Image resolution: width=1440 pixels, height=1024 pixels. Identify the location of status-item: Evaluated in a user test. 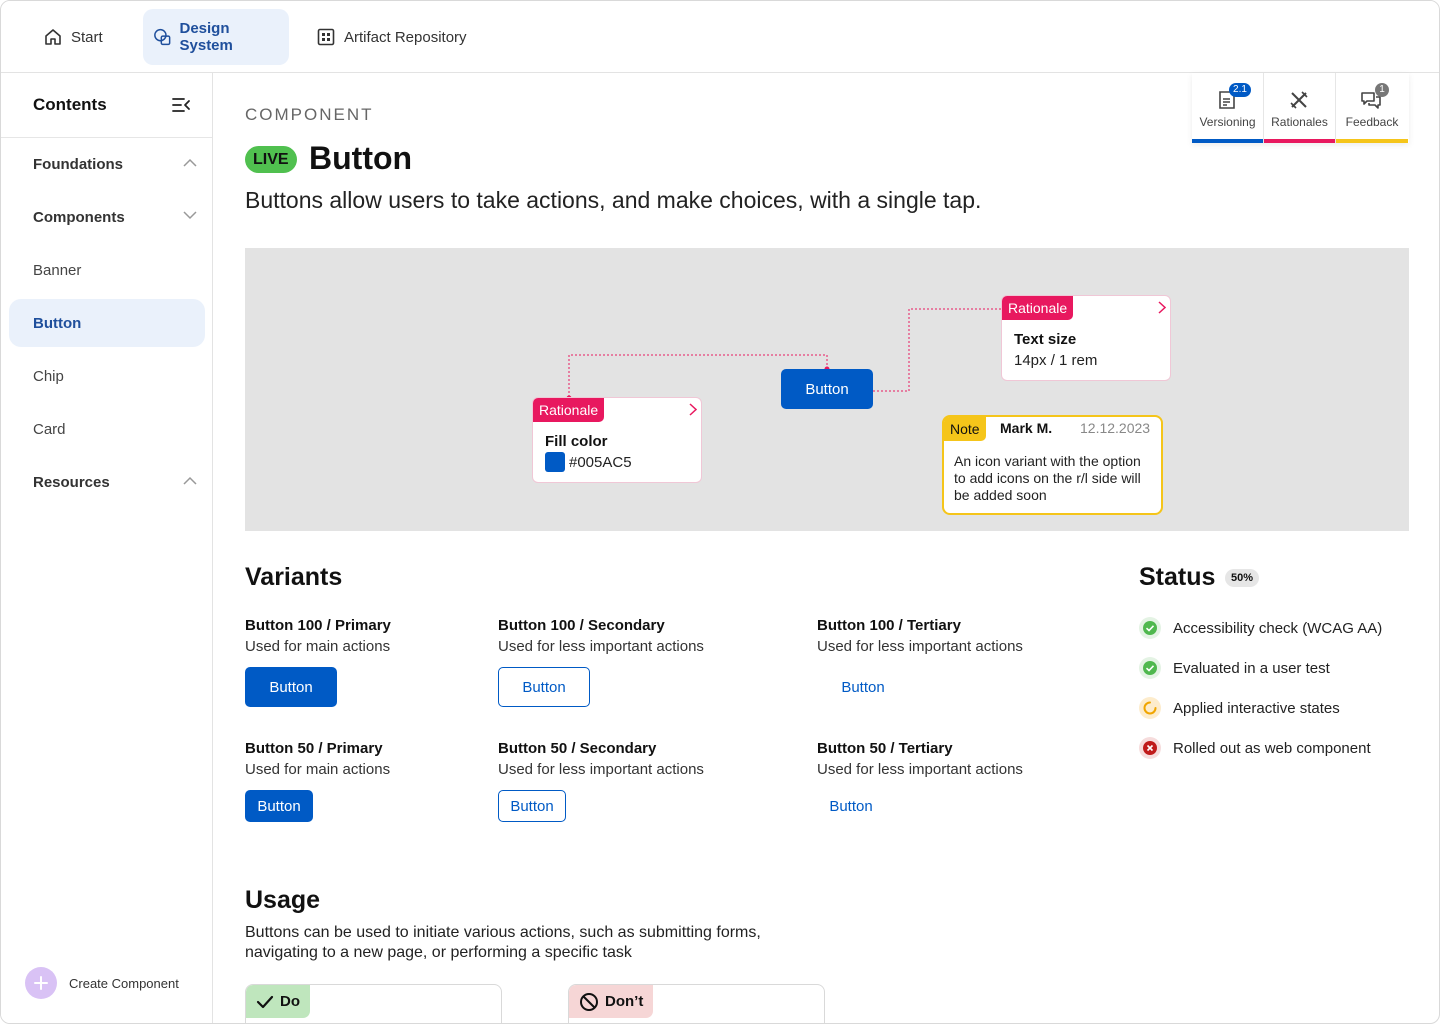
(1234, 668).